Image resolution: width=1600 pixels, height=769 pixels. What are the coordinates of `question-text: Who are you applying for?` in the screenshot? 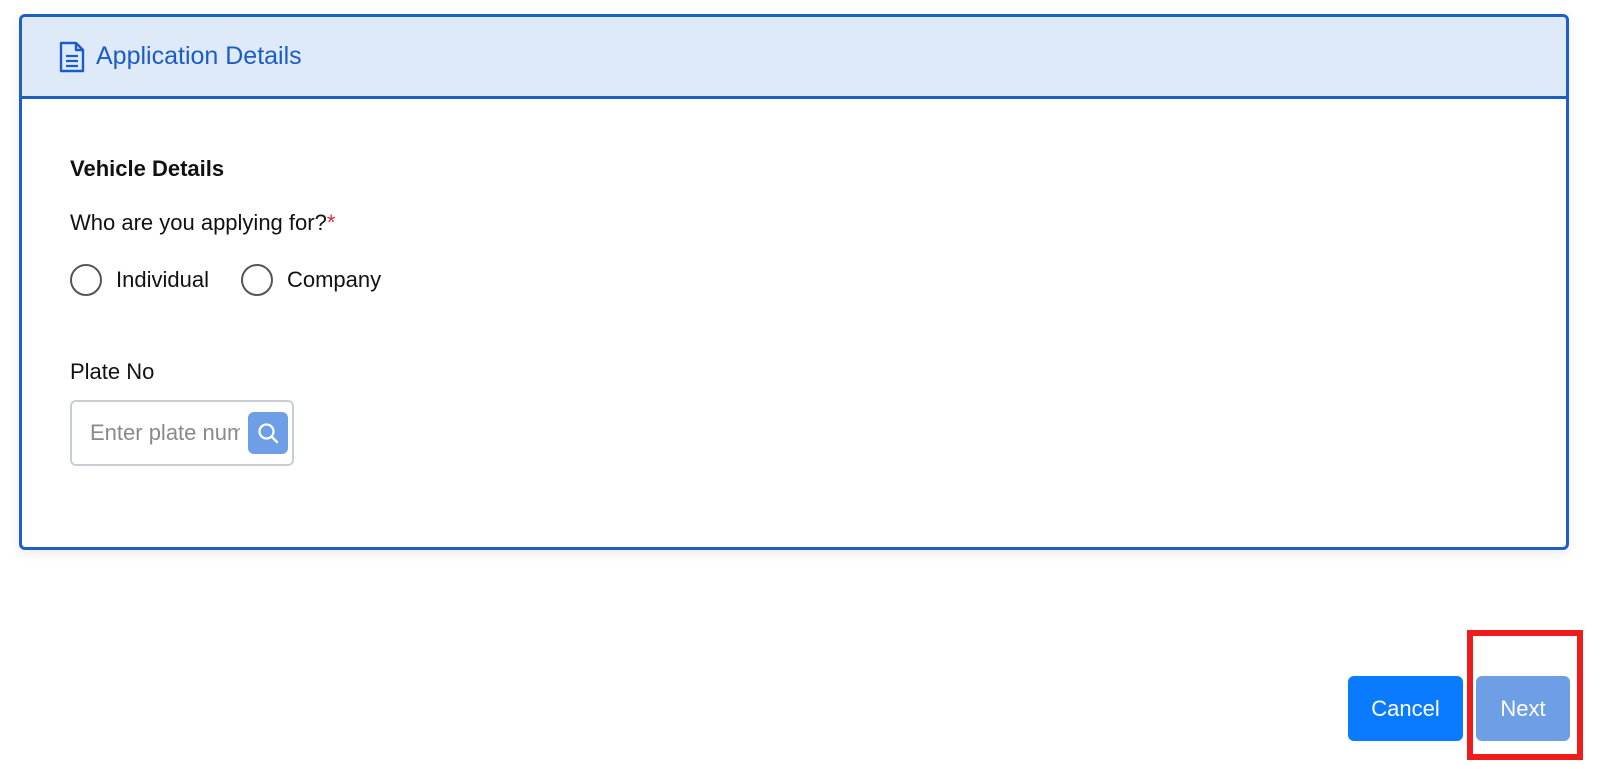 It's located at (198, 222).